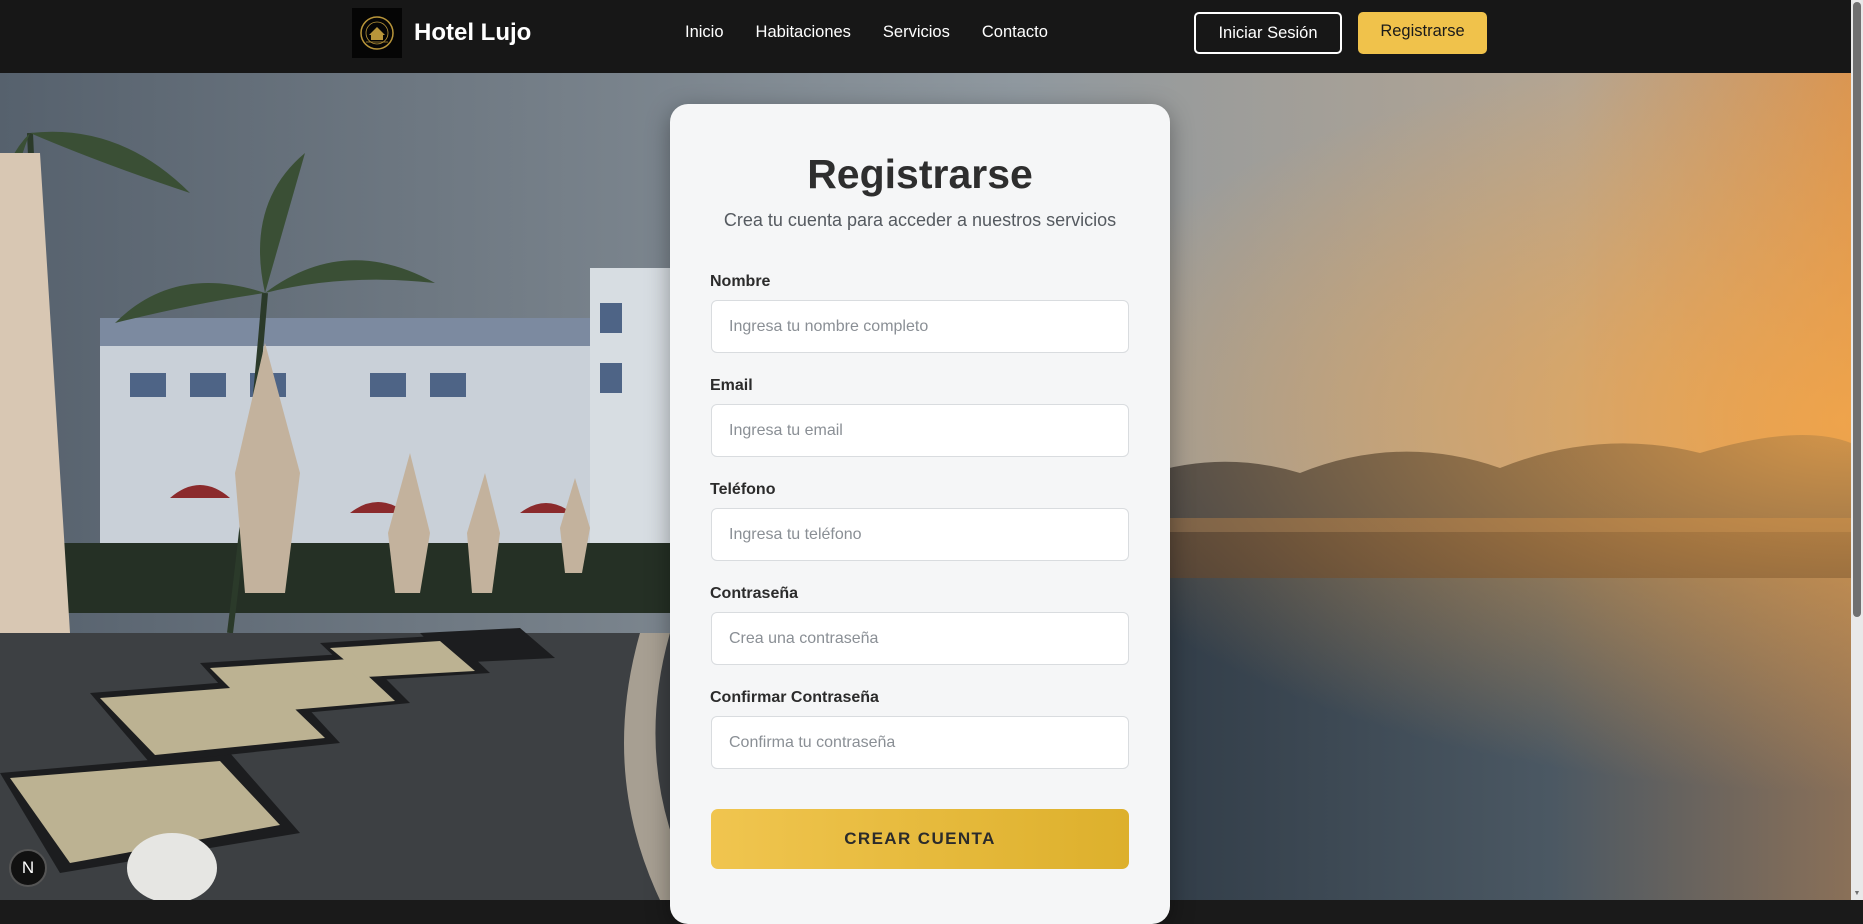 This screenshot has width=1863, height=924. What do you see at coordinates (920, 638) in the screenshot?
I see `password-input` at bounding box center [920, 638].